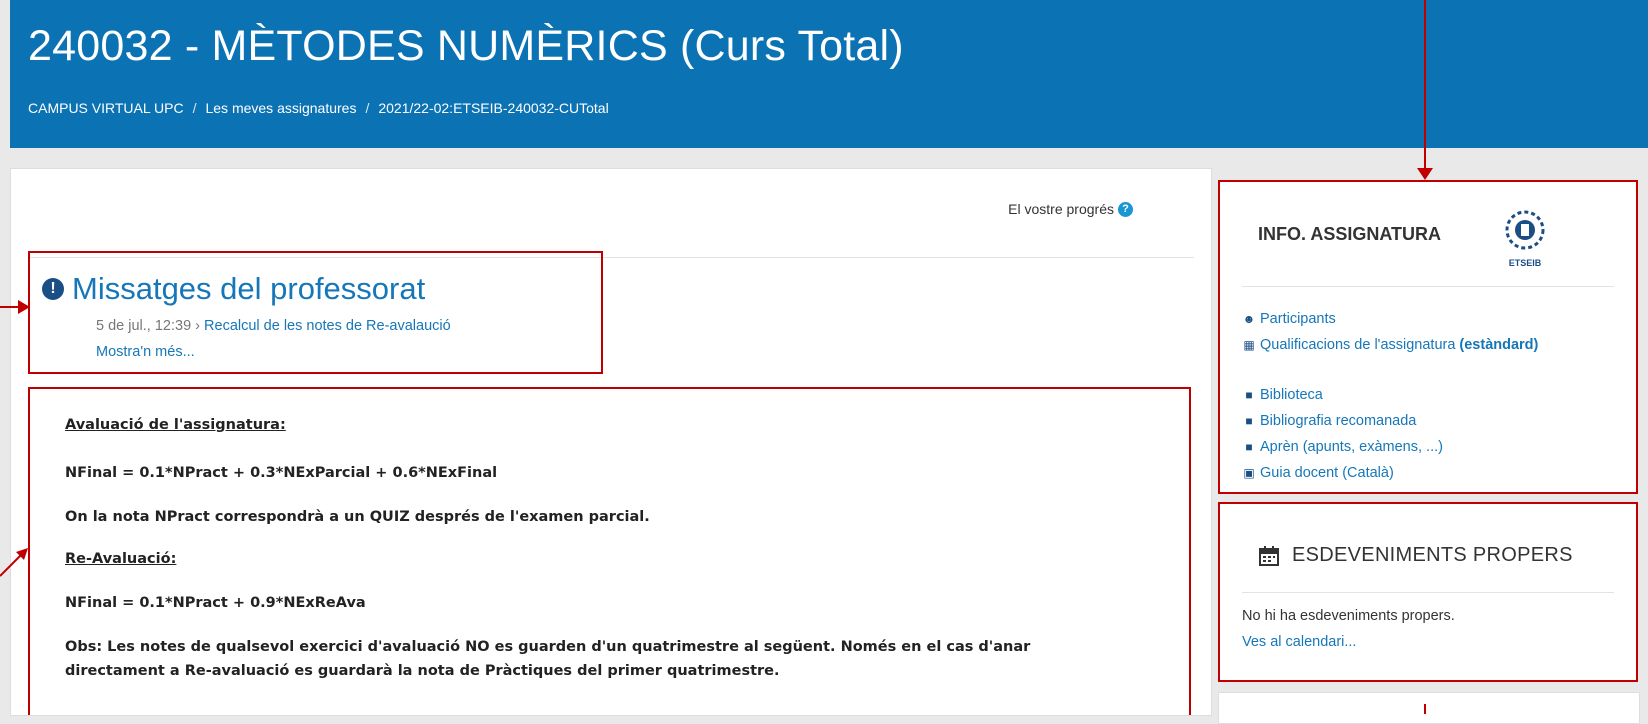  What do you see at coordinates (327, 326) in the screenshot?
I see `message-link: Recalcul de les notes de Re-avalaució` at bounding box center [327, 326].